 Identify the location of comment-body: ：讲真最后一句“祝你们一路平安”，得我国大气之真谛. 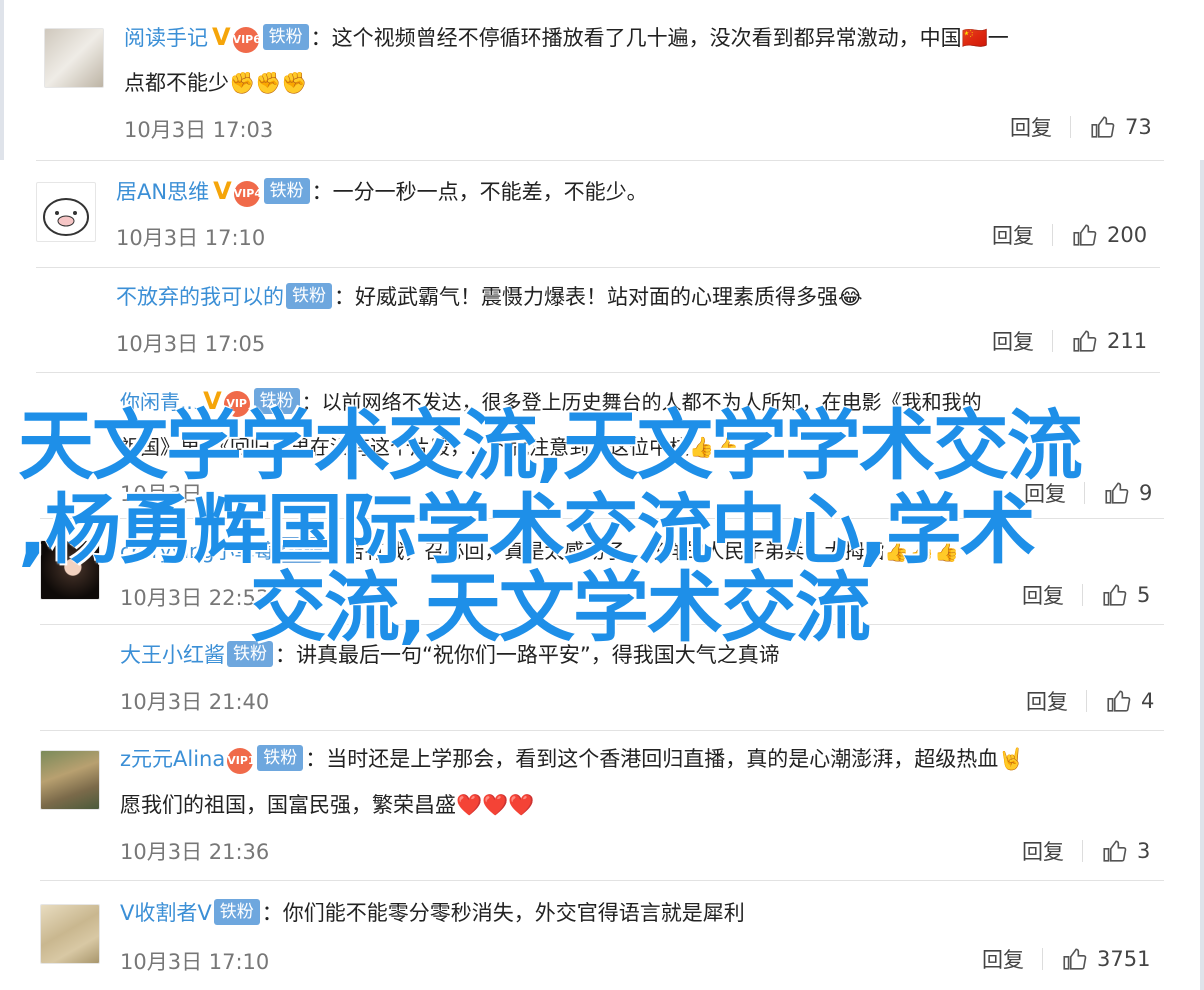
(527, 655).